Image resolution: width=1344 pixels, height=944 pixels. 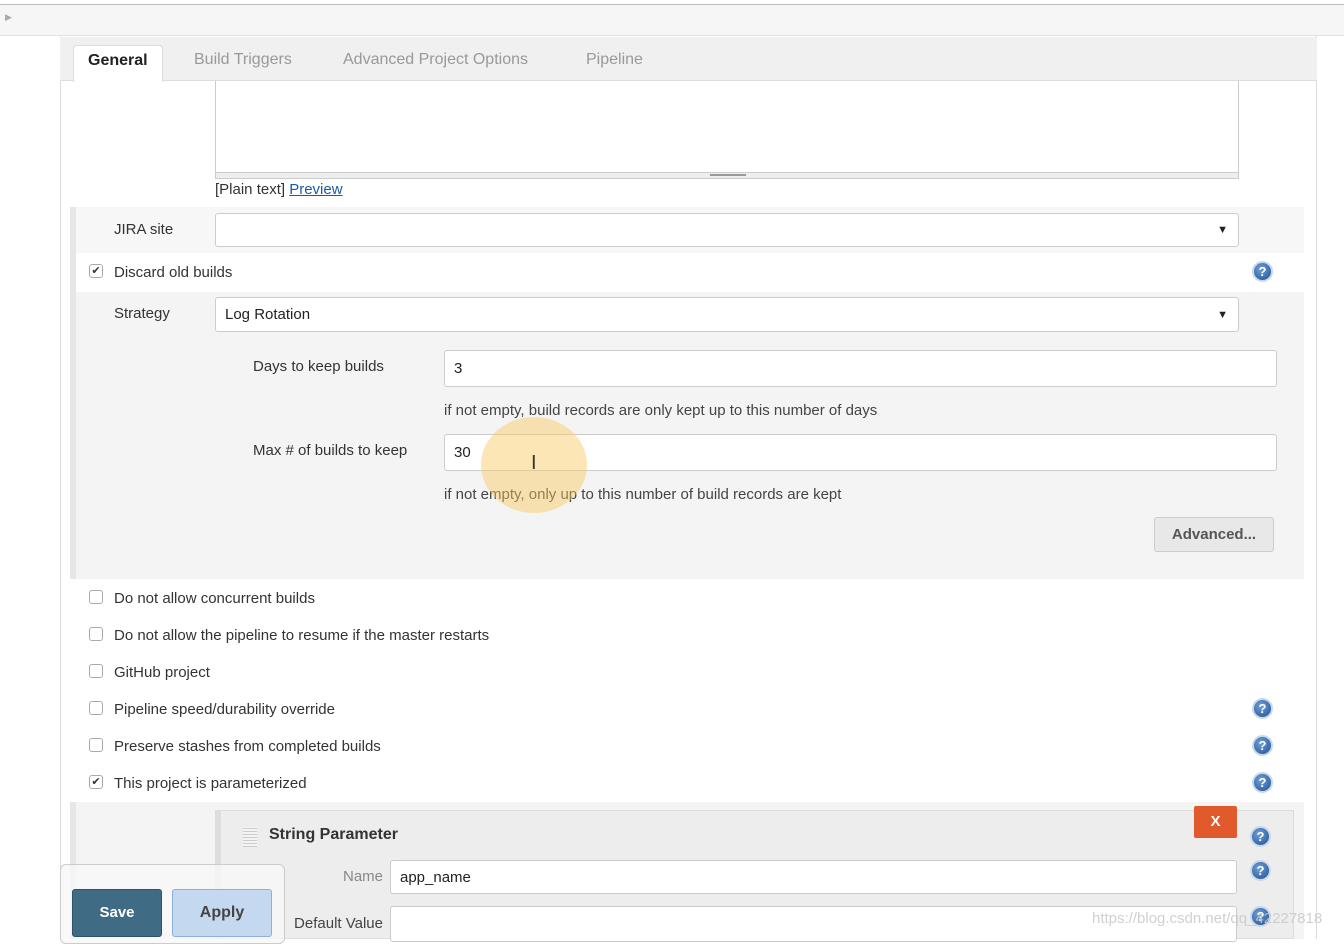 What do you see at coordinates (118, 63) in the screenshot?
I see `tab-general: General` at bounding box center [118, 63].